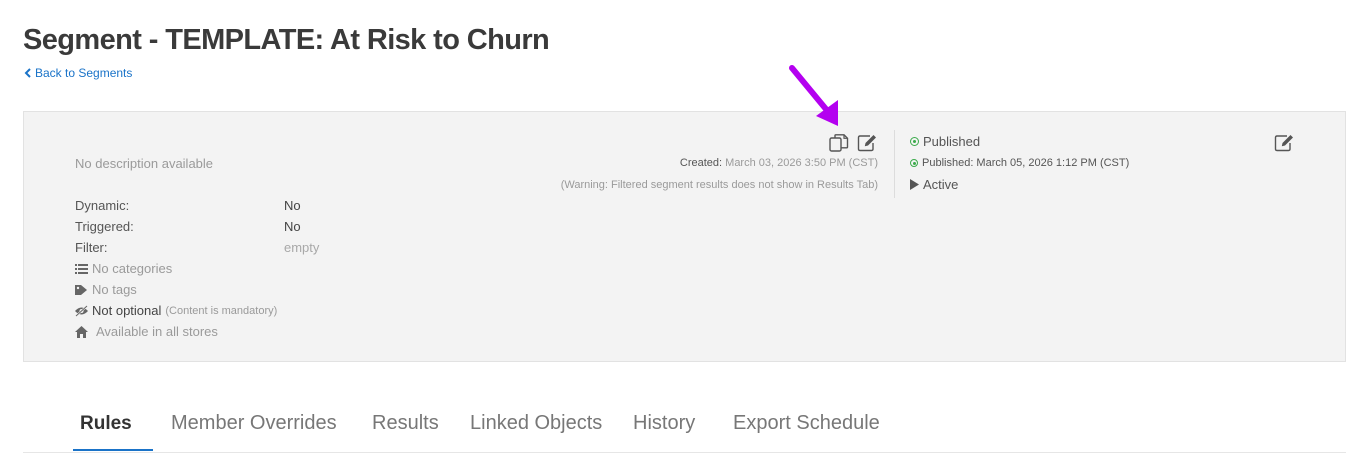 The height and width of the screenshot is (471, 1366). Describe the element at coordinates (102, 205) in the screenshot. I see `dynamic-label: Dynamic:` at that location.